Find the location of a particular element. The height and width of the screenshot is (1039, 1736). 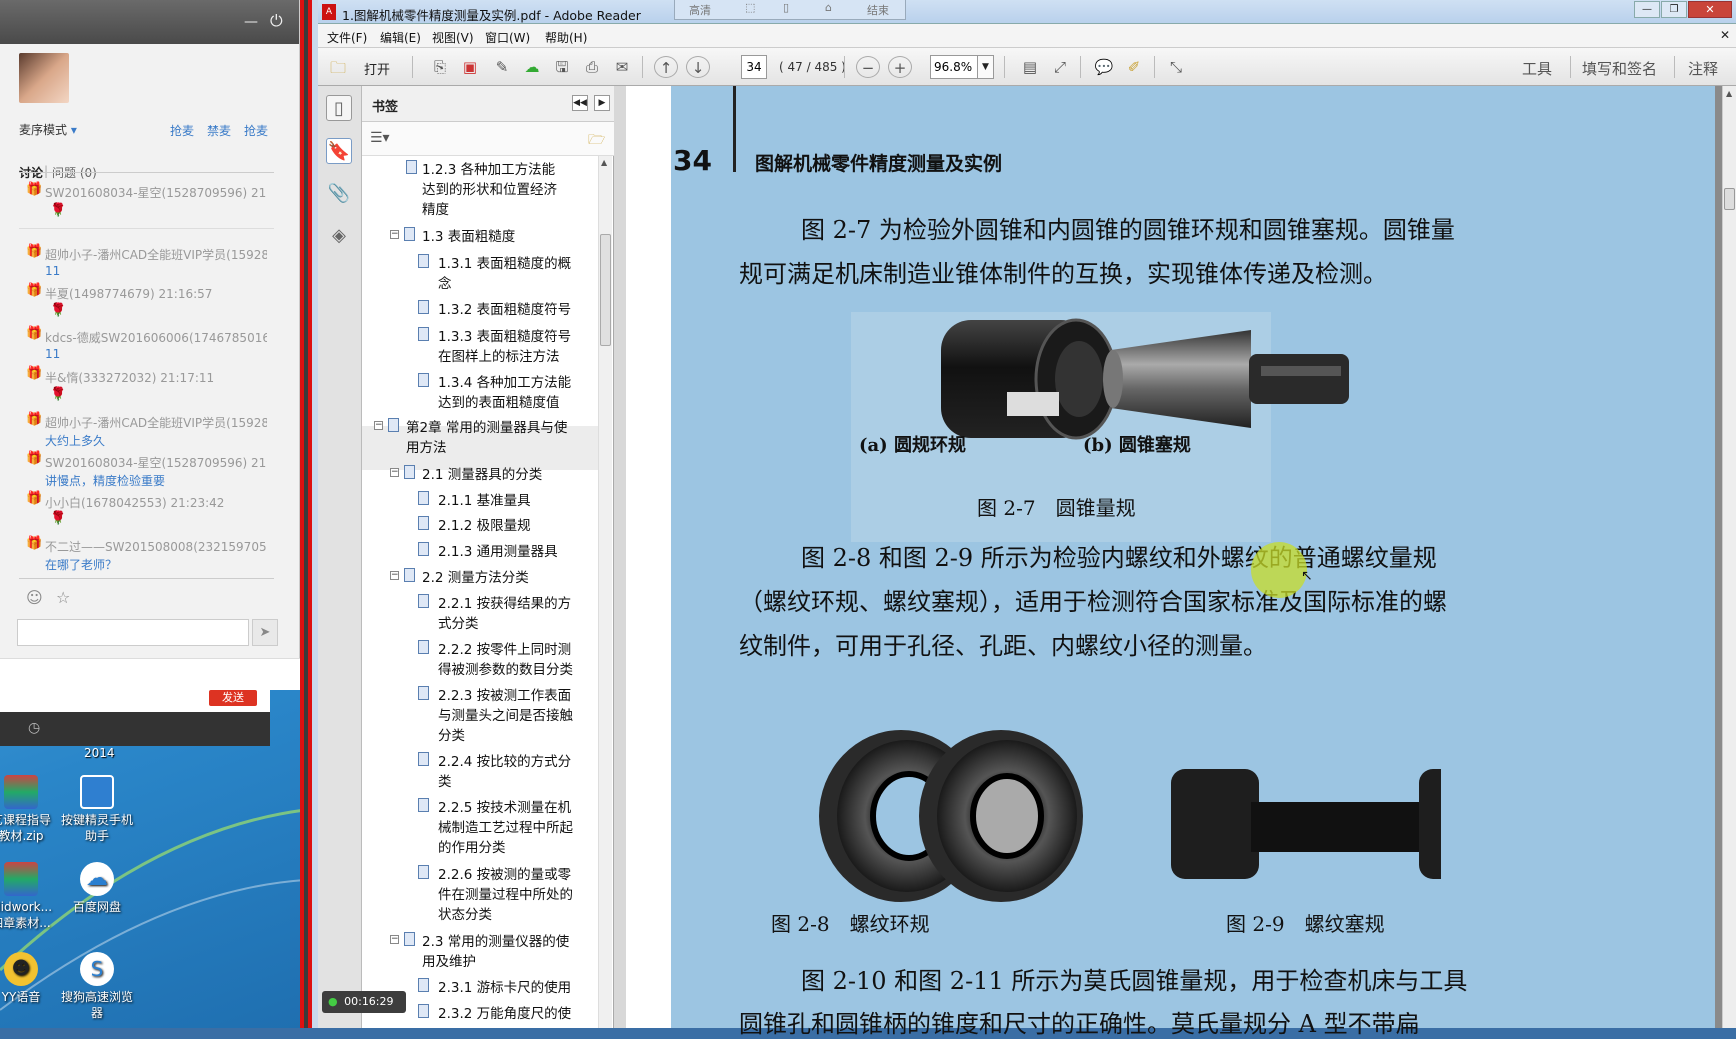

maximize-button: ❐ is located at coordinates (1674, 9).